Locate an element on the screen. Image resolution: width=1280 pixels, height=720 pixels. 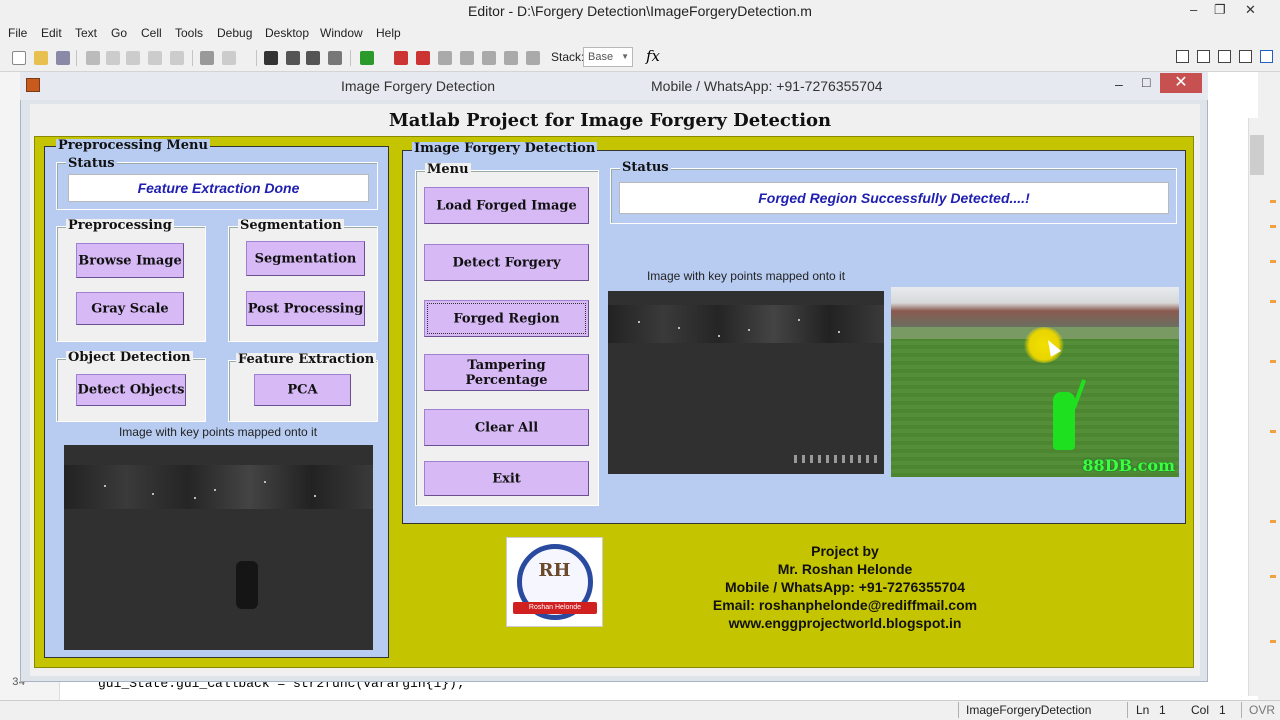
step-out-icon is located at coordinates (489, 58).